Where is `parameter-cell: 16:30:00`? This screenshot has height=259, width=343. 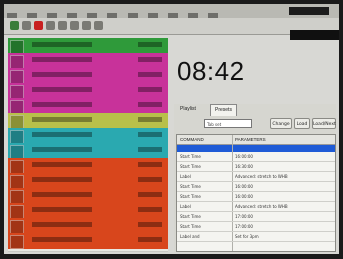
parameter-cell: 16:30:00 is located at coordinates (244, 166).